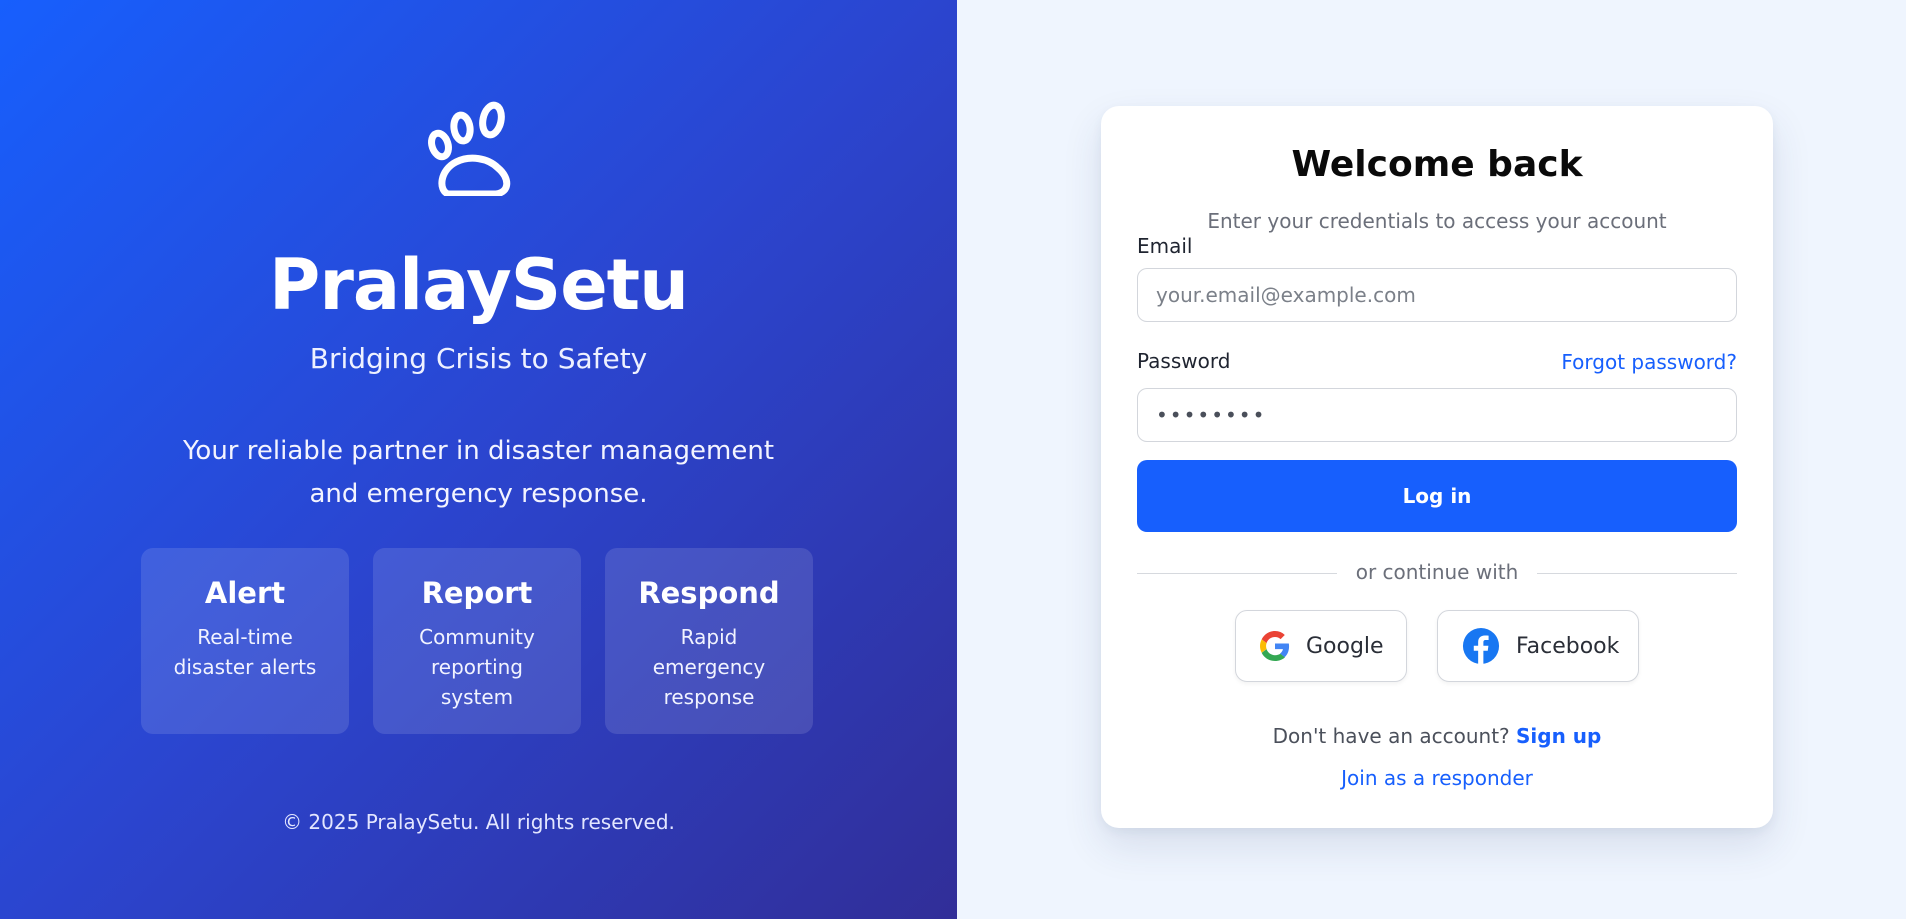 This screenshot has height=919, width=1906. I want to click on google-icon, so click(1275, 646).